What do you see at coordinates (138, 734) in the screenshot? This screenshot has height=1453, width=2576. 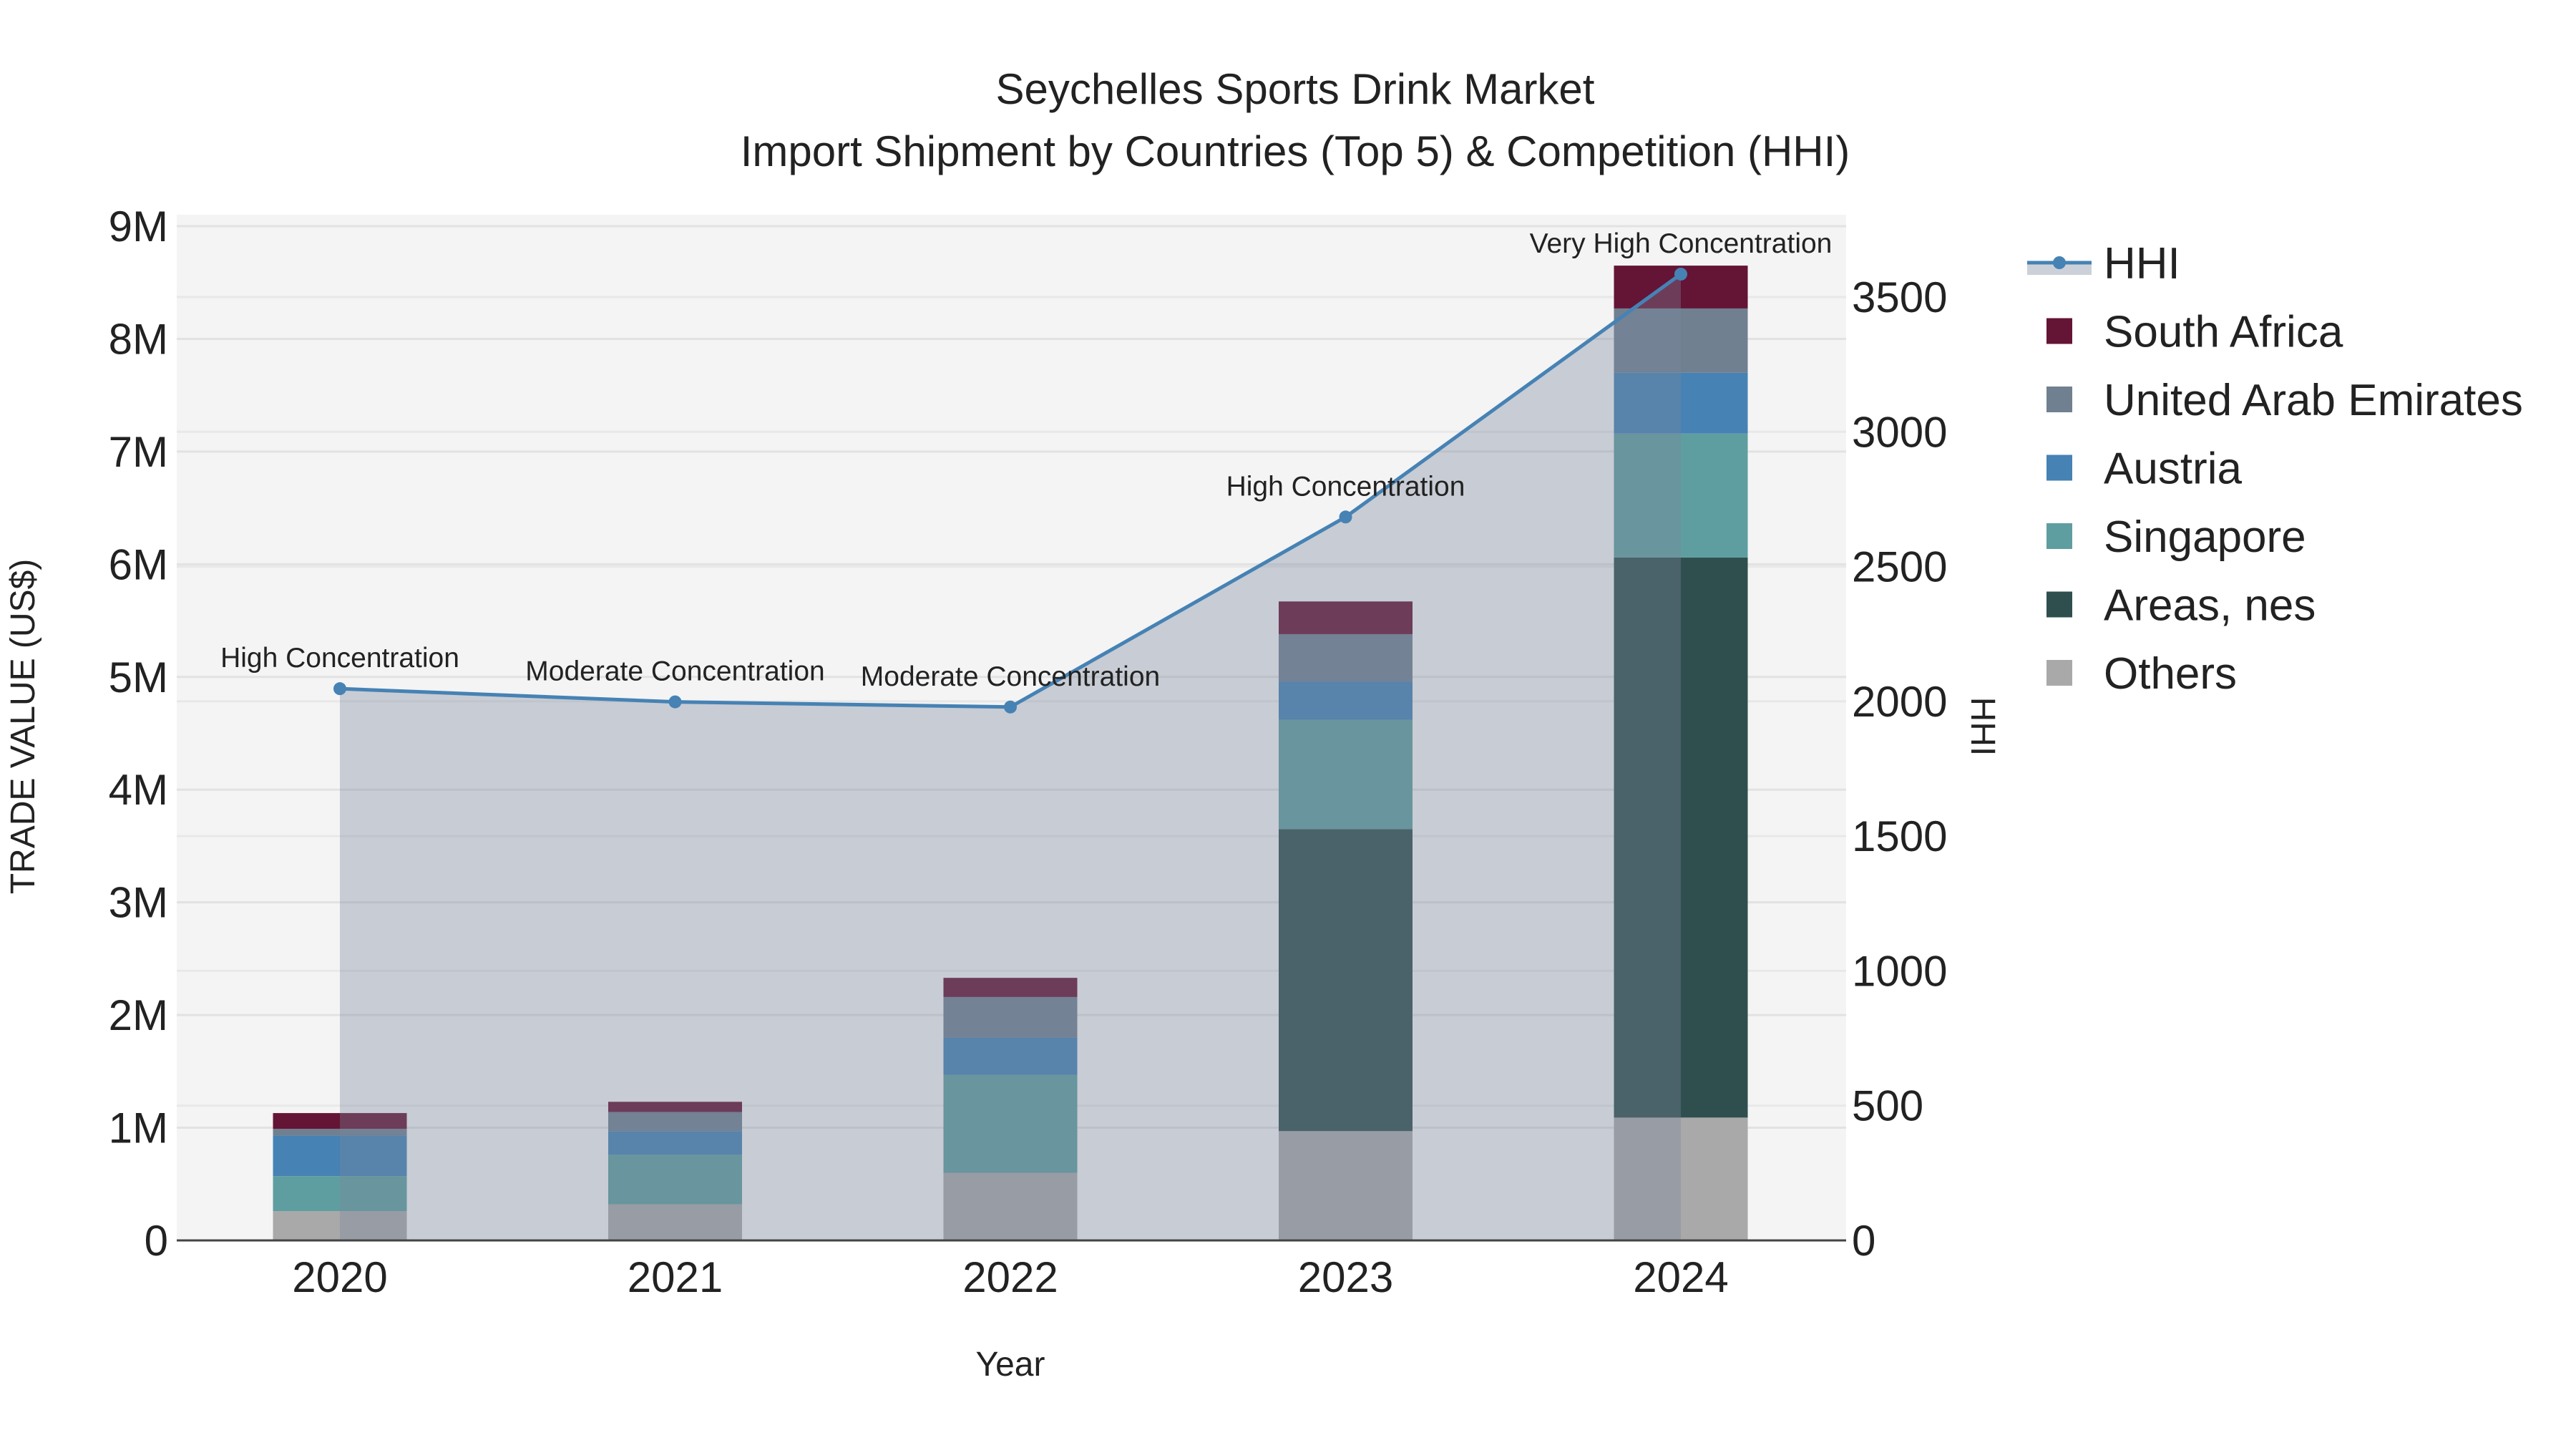 I see `y-axis-ticks: 0 1M 2M 3M 4M 5M 6M 7M 8M 9M` at bounding box center [138, 734].